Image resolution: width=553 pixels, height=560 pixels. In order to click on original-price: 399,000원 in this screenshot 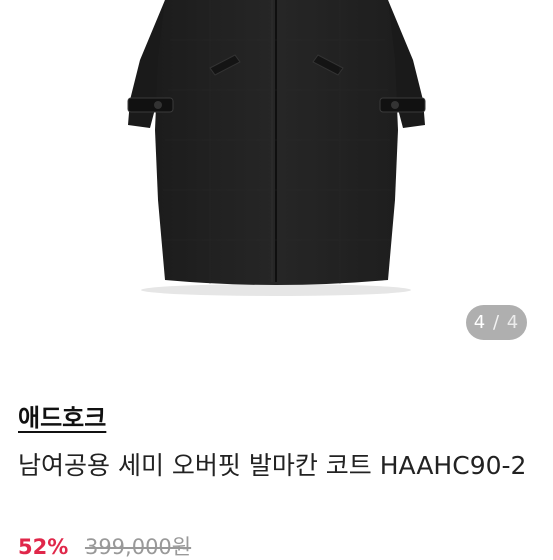, I will do `click(138, 547)`.